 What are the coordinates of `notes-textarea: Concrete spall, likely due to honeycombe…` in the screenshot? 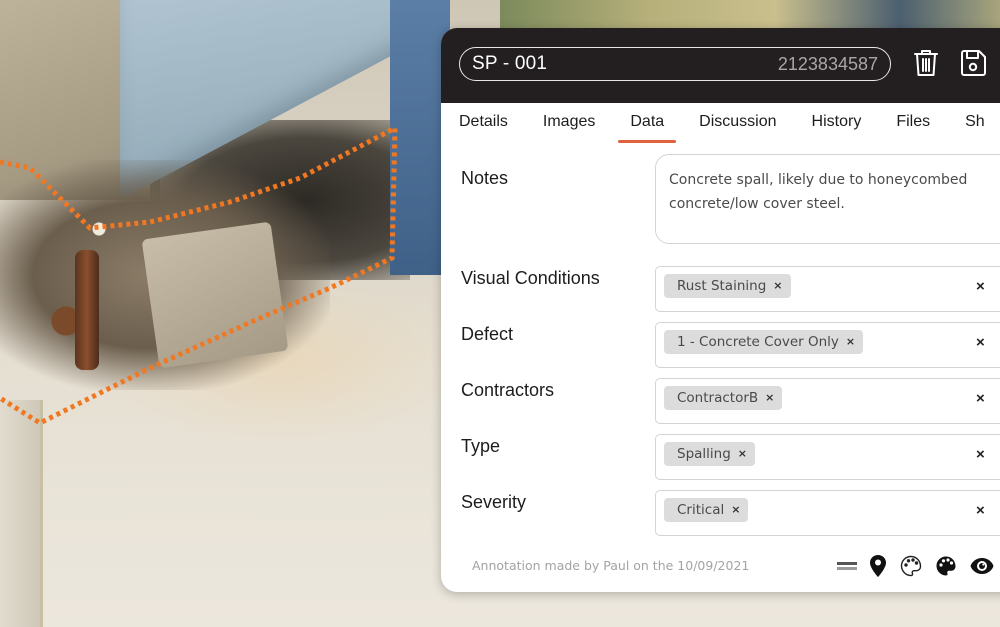 It's located at (827, 199).